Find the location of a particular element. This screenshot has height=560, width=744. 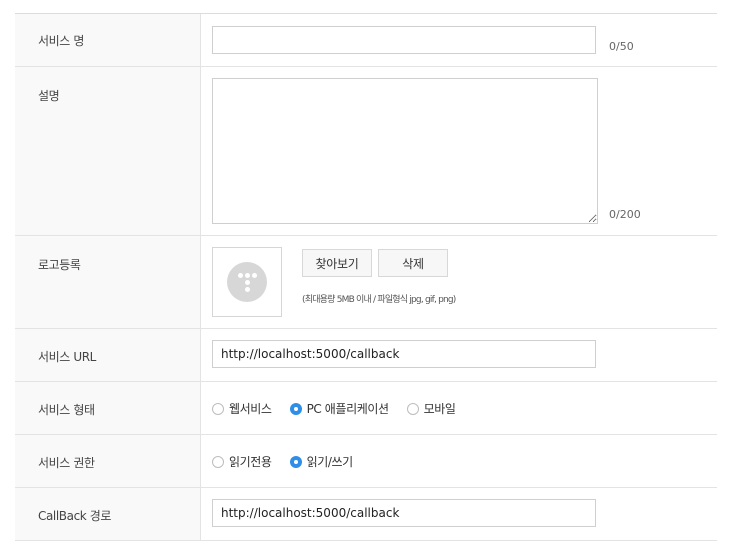

service-url-label: 서비스 URL is located at coordinates (108, 355).